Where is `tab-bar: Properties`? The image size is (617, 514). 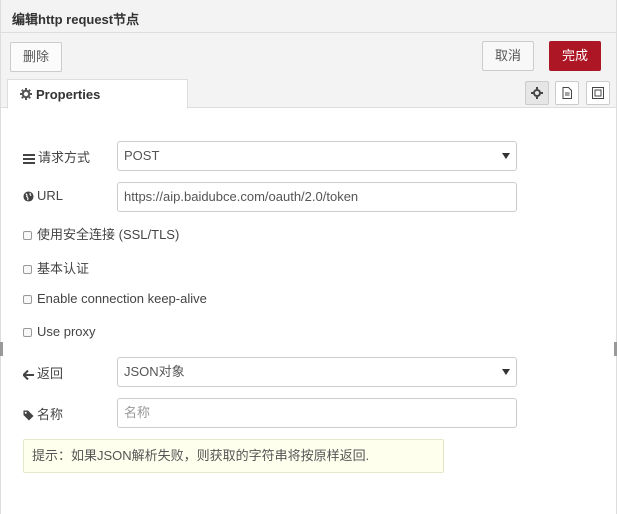 tab-bar: Properties is located at coordinates (308, 92).